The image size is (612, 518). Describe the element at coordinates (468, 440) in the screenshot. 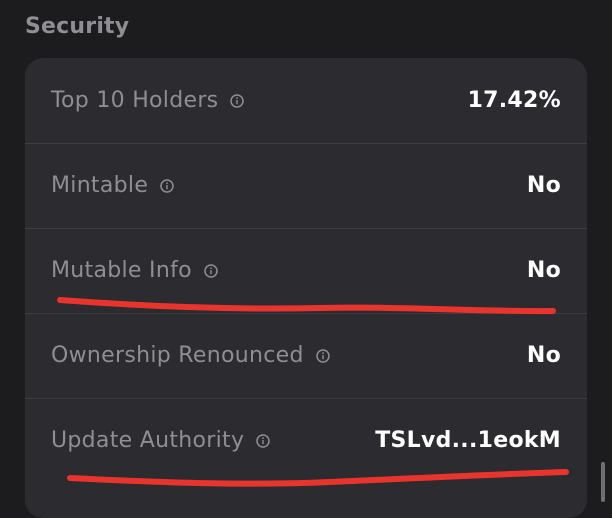

I see `row-value: TSLvd...1eokM` at that location.